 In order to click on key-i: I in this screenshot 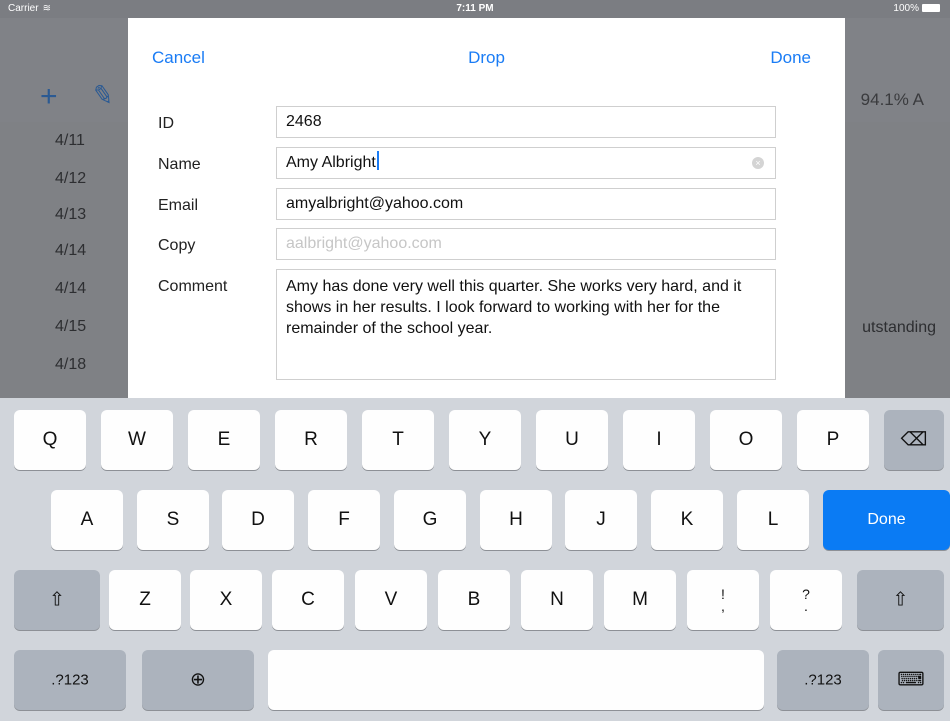, I will do `click(659, 440)`.